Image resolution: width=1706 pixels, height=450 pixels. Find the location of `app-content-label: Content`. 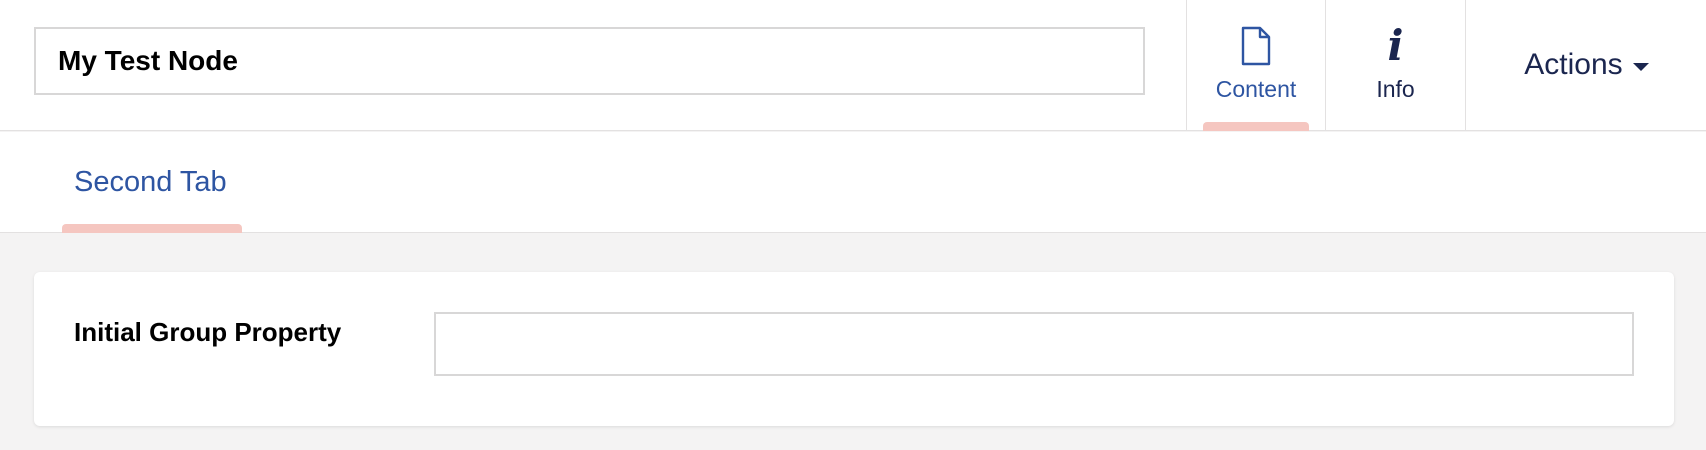

app-content-label: Content is located at coordinates (1256, 89).